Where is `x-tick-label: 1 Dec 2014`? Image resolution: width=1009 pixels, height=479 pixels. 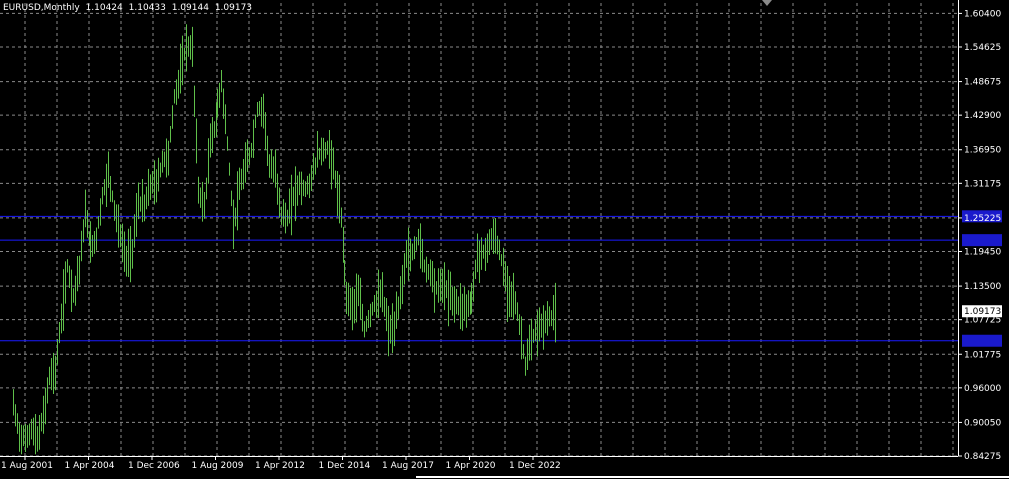 x-tick-label: 1 Dec 2014 is located at coordinates (345, 466).